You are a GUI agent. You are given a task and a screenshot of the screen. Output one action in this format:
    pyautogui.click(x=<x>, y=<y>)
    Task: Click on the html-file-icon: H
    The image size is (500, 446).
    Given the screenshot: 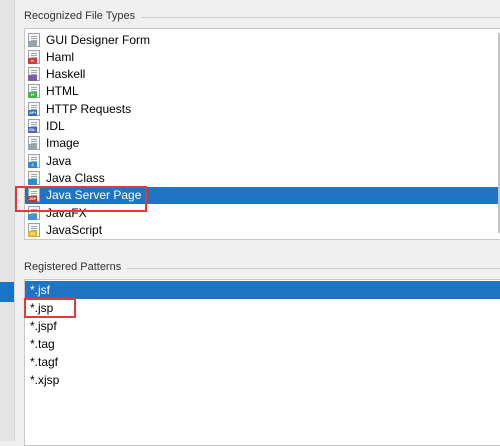 What is the action you would take?
    pyautogui.click(x=34, y=91)
    